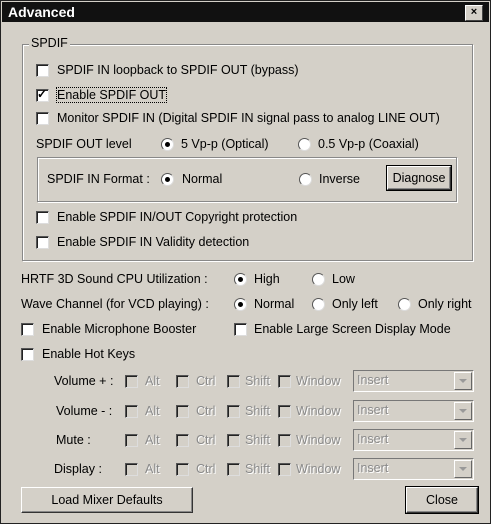 This screenshot has width=491, height=524. I want to click on wave-normal-label: Normal, so click(274, 304).